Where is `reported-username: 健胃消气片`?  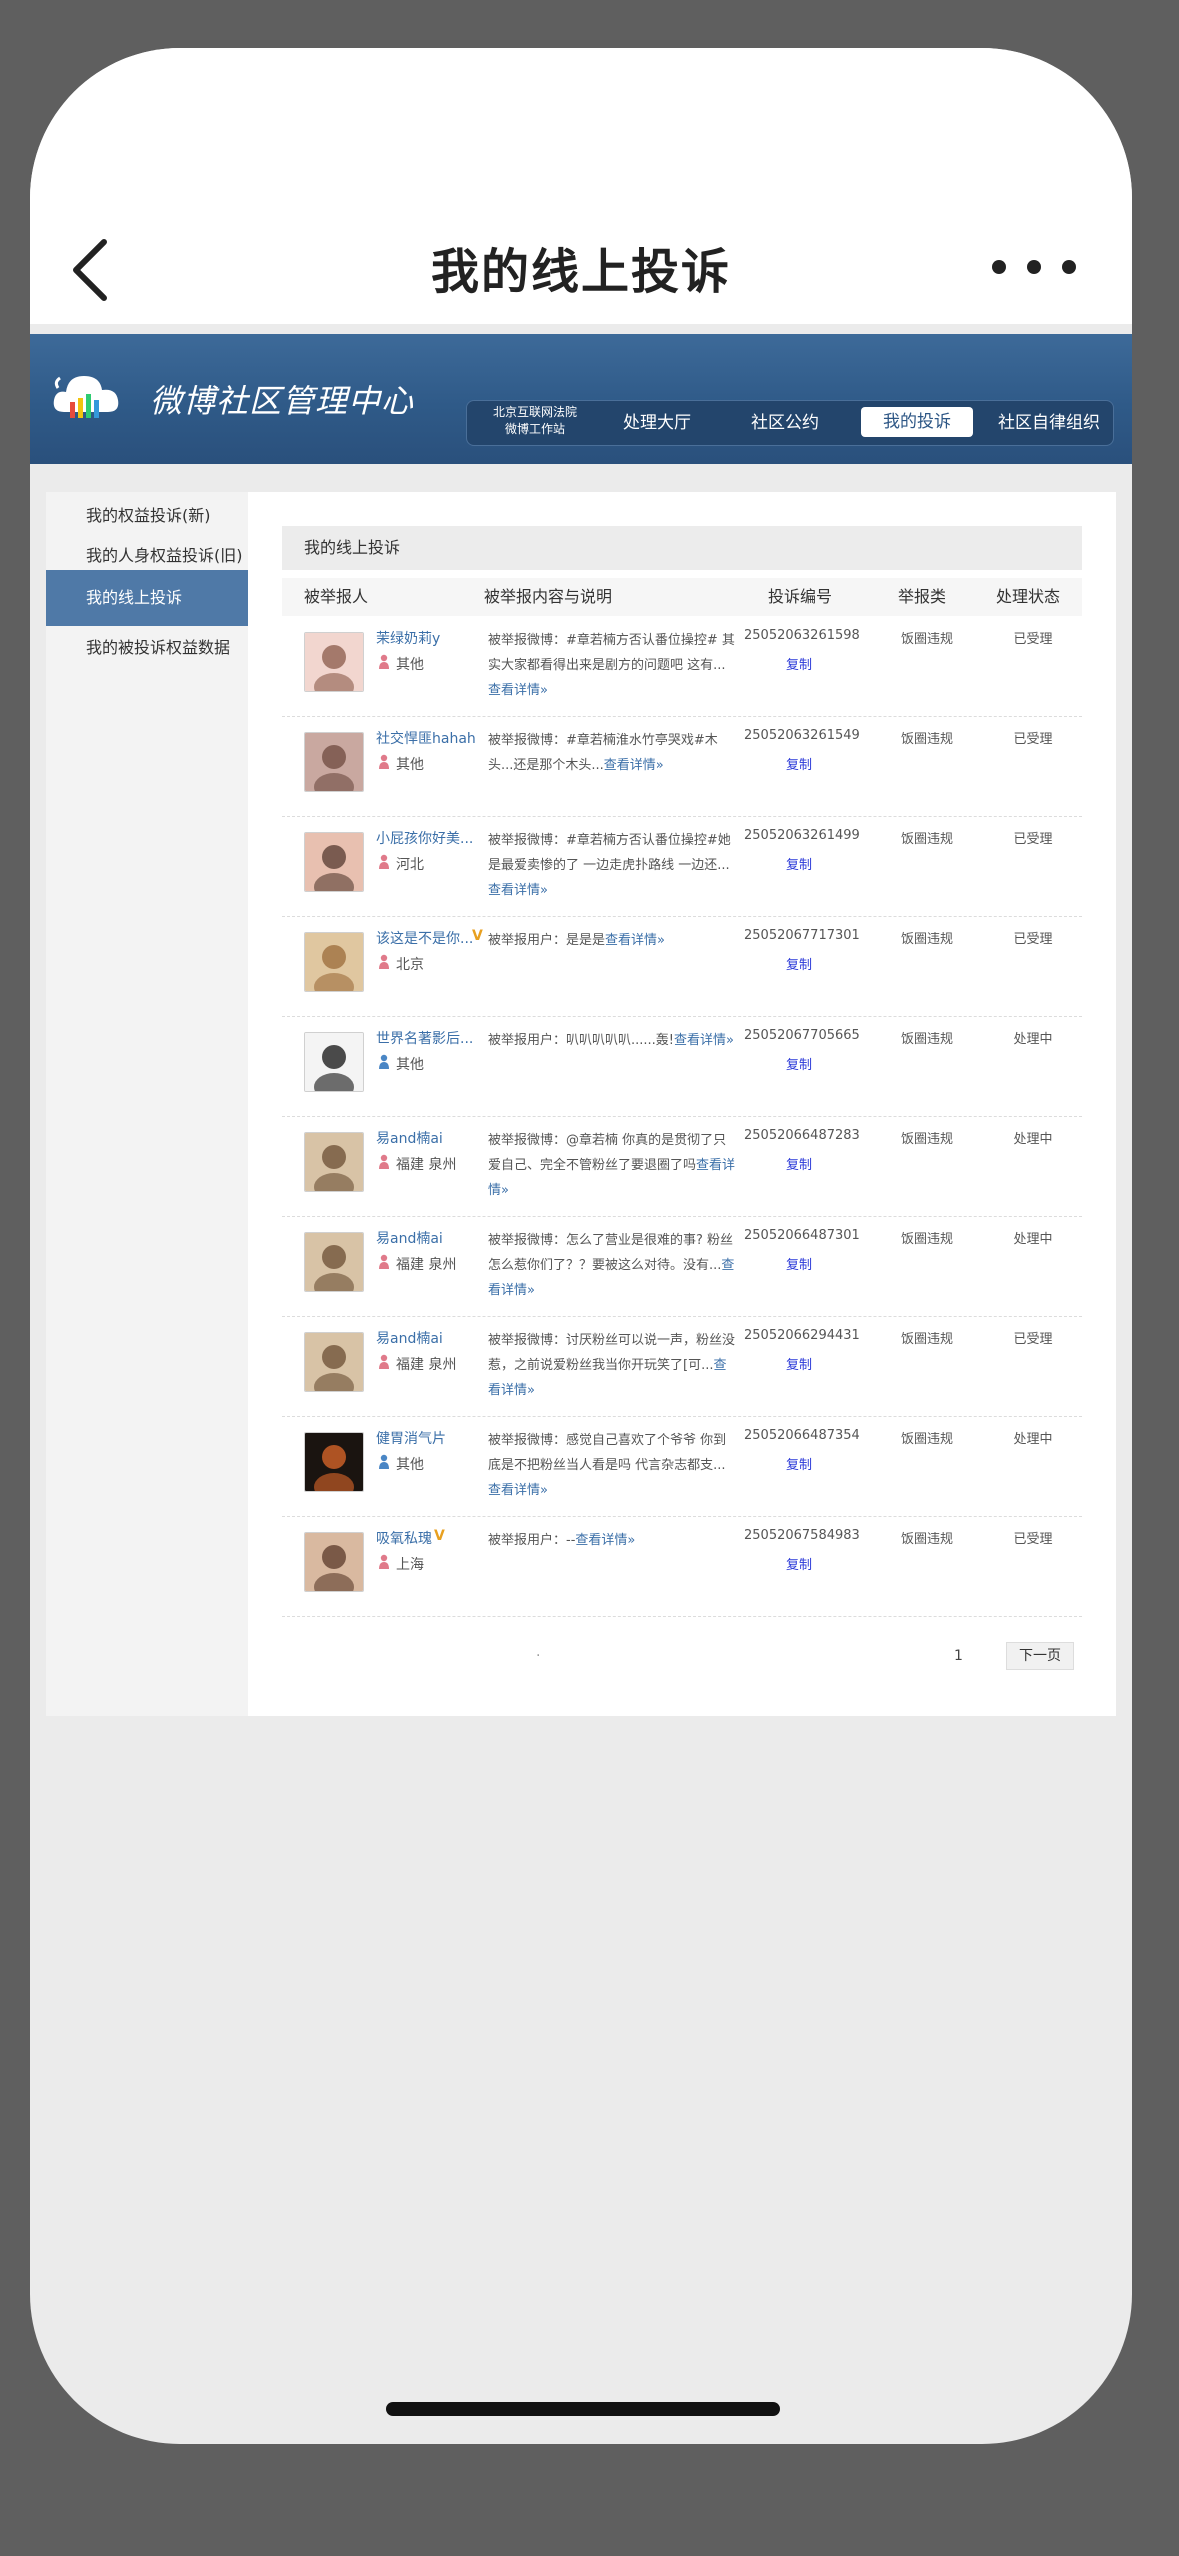 reported-username: 健胃消气片 is located at coordinates (426, 1438).